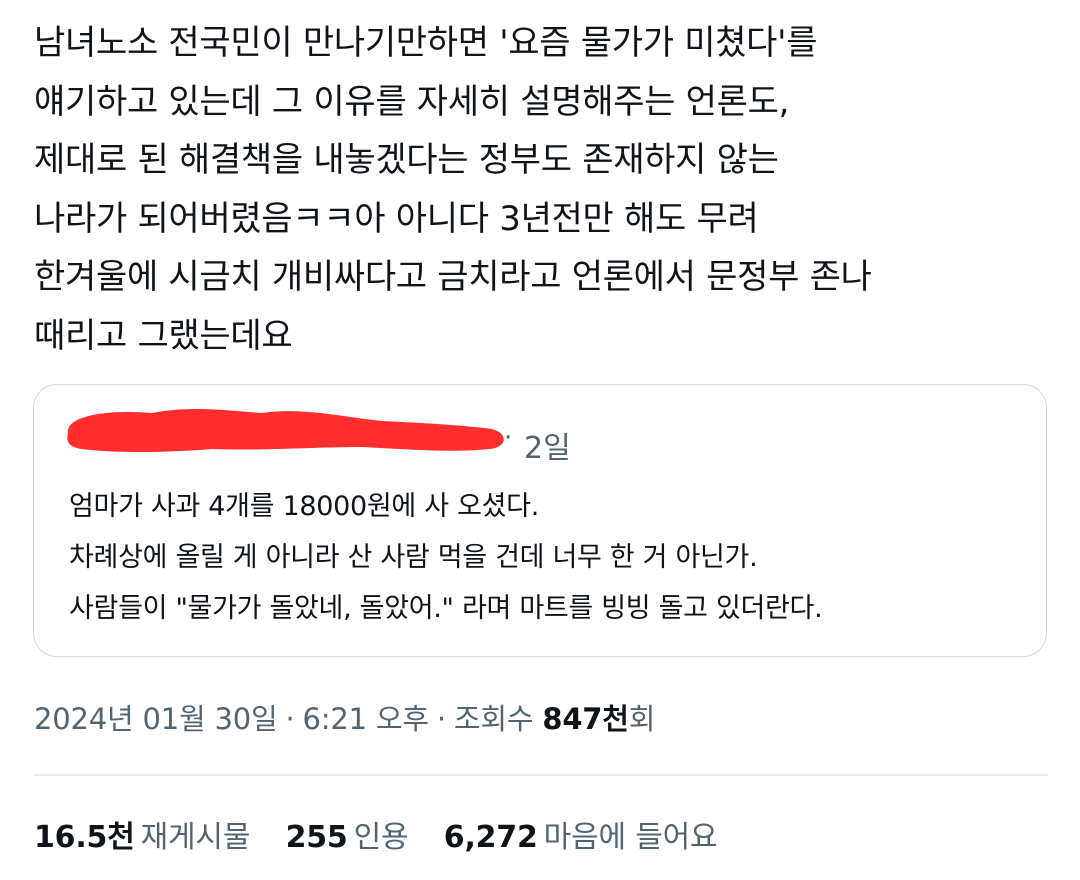 The height and width of the screenshot is (880, 1080). I want to click on likes-count: 6,272, so click(490, 837).